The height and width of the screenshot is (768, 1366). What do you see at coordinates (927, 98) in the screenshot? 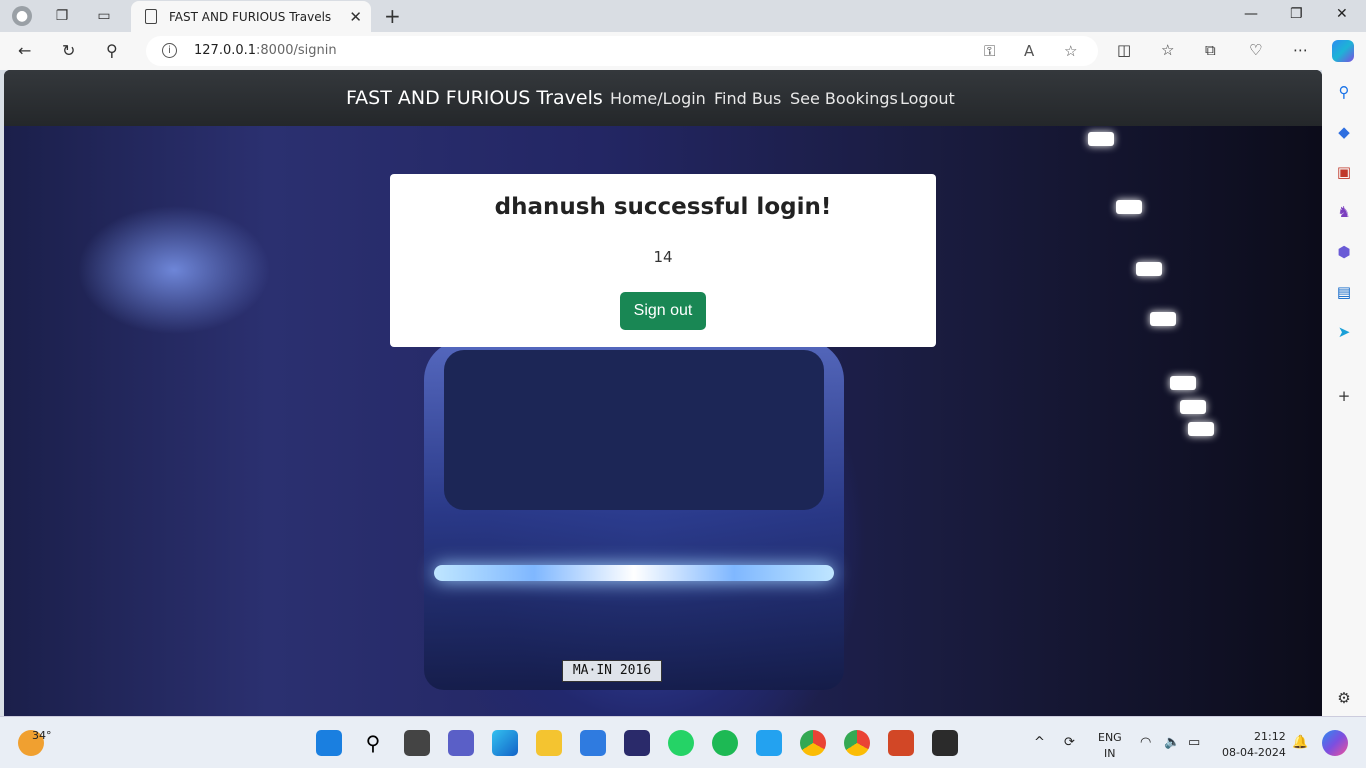
I see `nav-logout: Logout` at bounding box center [927, 98].